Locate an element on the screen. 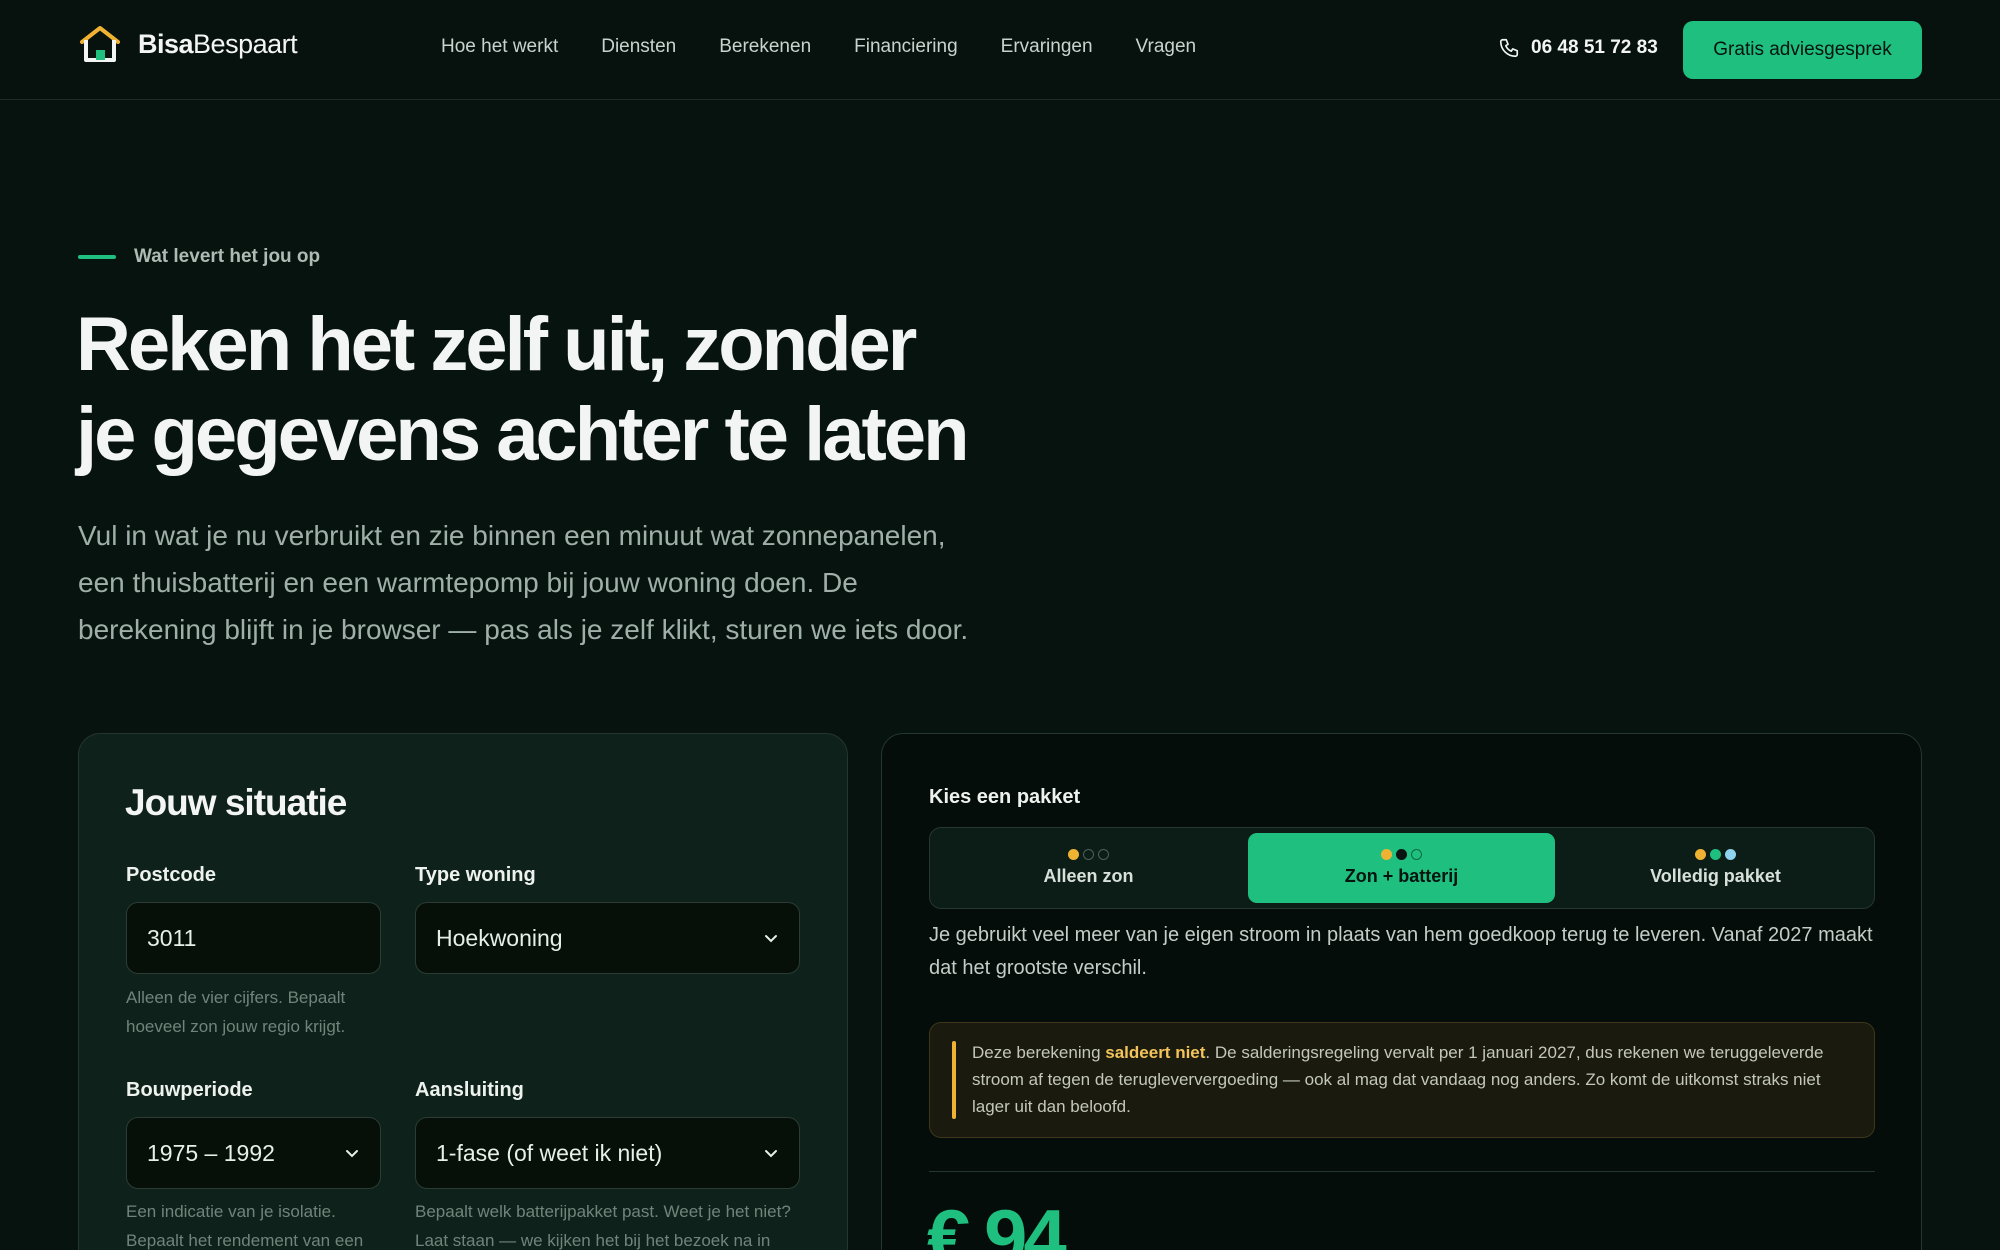 This screenshot has height=1250, width=2000. aansluiting-label: Aansluiting is located at coordinates (469, 1090).